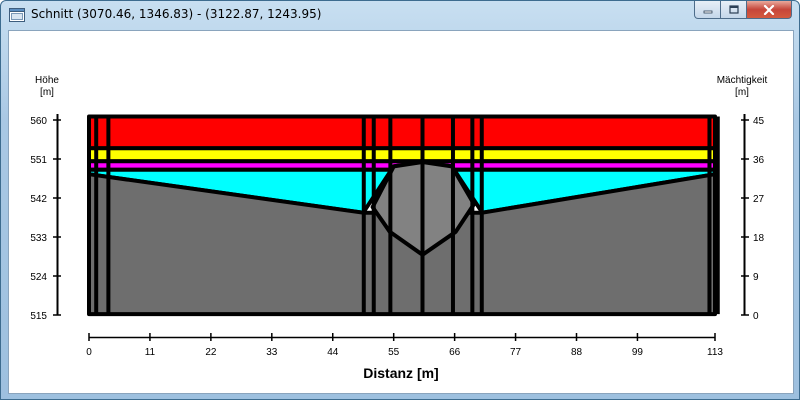 This screenshot has width=800, height=400. Describe the element at coordinates (38, 238) in the screenshot. I see `left-tick-label: 533` at that location.